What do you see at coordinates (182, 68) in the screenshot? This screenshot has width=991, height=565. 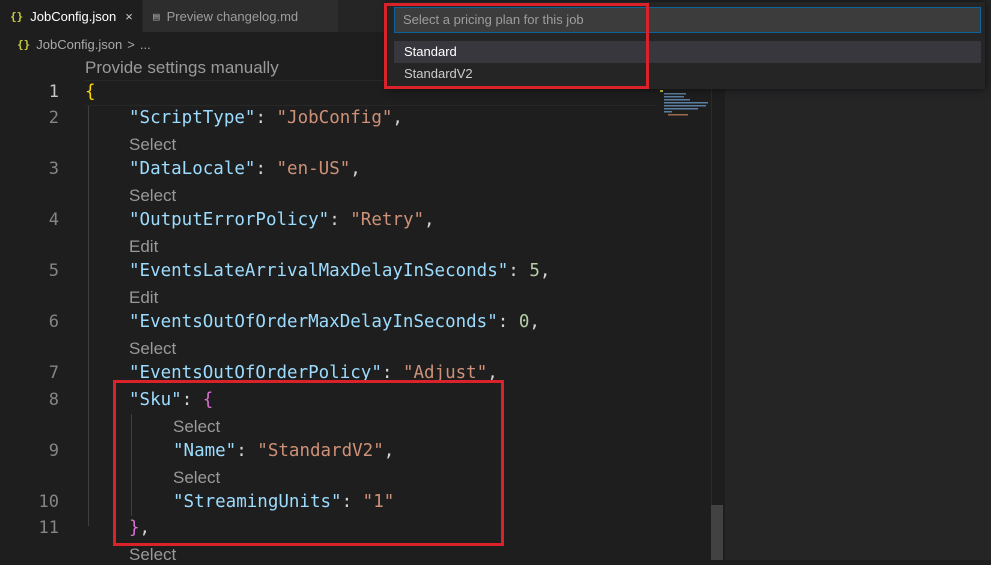 I see `codelens-provide-settings: Provide settings manually` at bounding box center [182, 68].